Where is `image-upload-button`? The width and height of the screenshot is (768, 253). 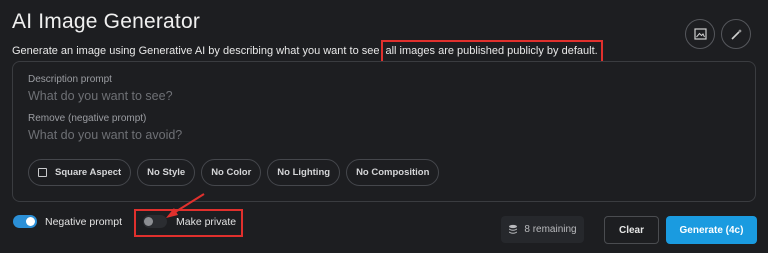
image-upload-button is located at coordinates (700, 34).